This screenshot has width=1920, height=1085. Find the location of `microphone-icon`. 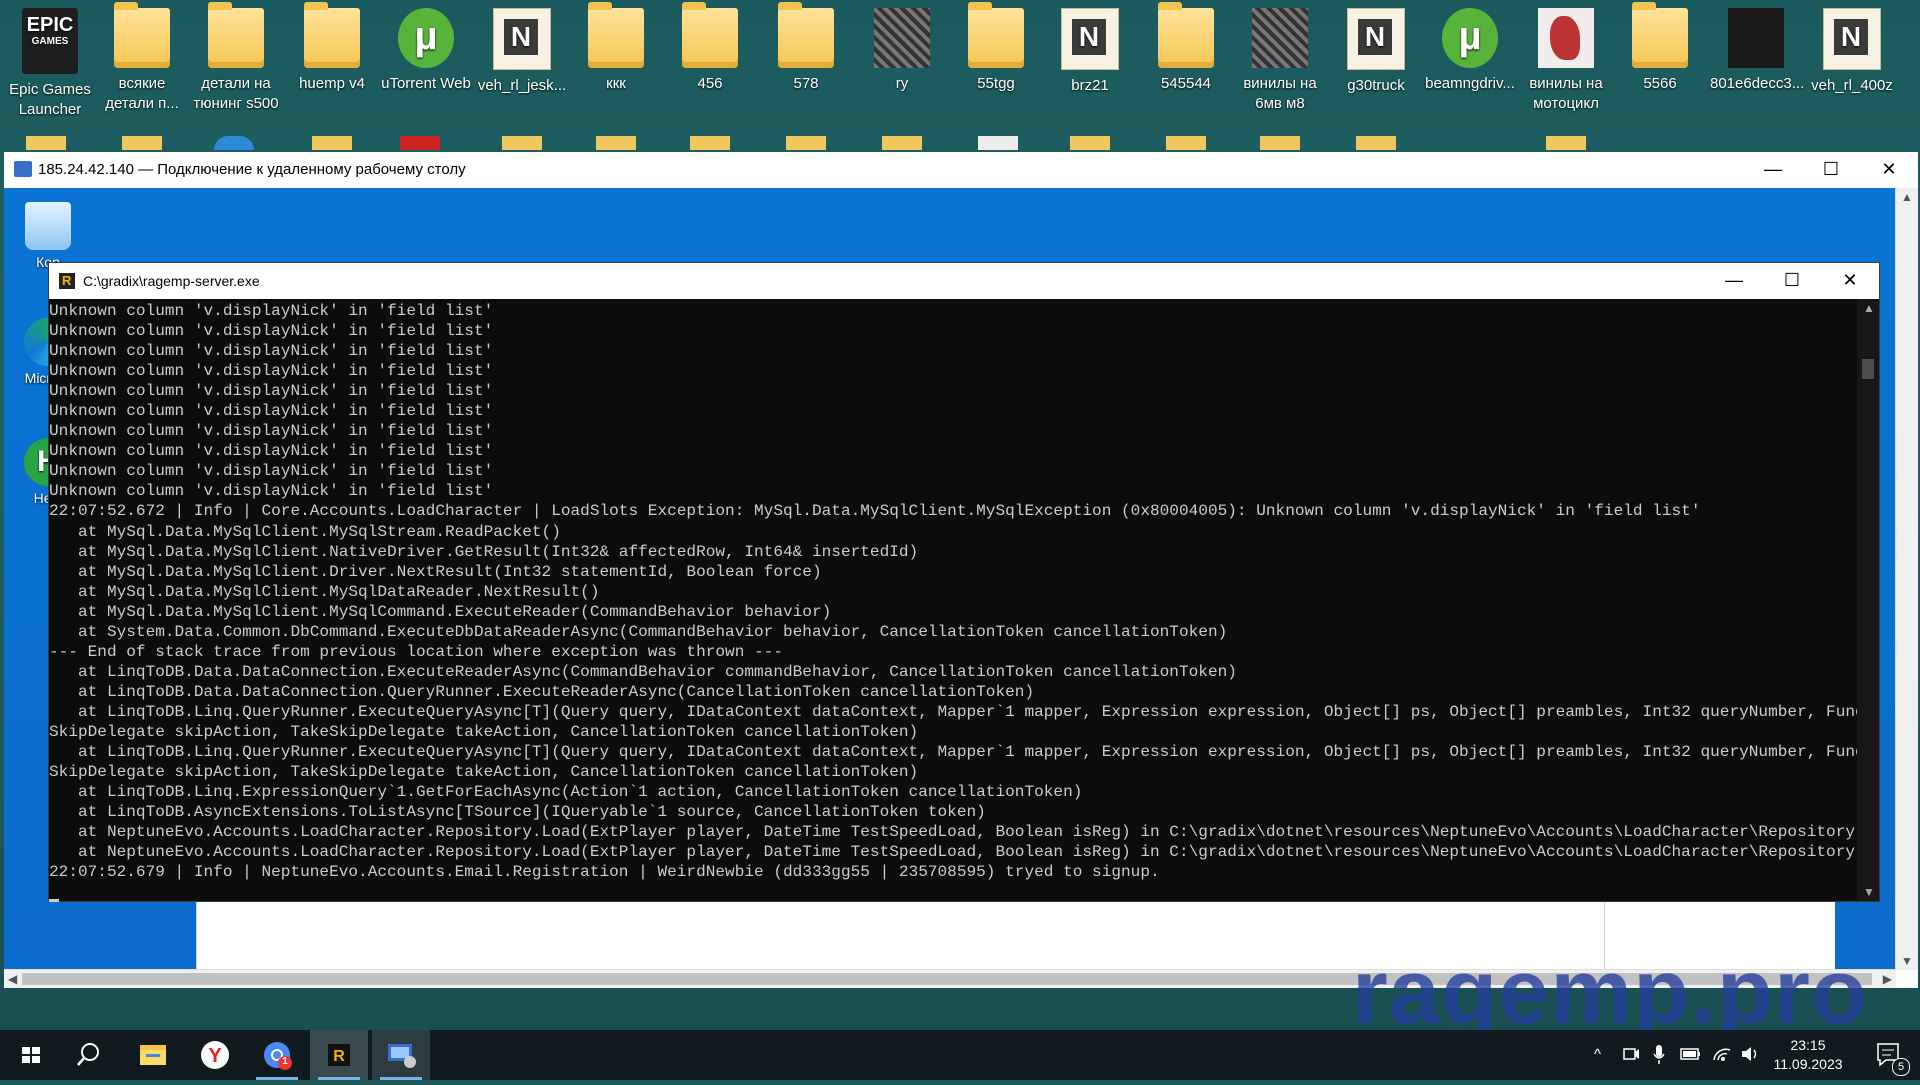

microphone-icon is located at coordinates (1659, 1055).